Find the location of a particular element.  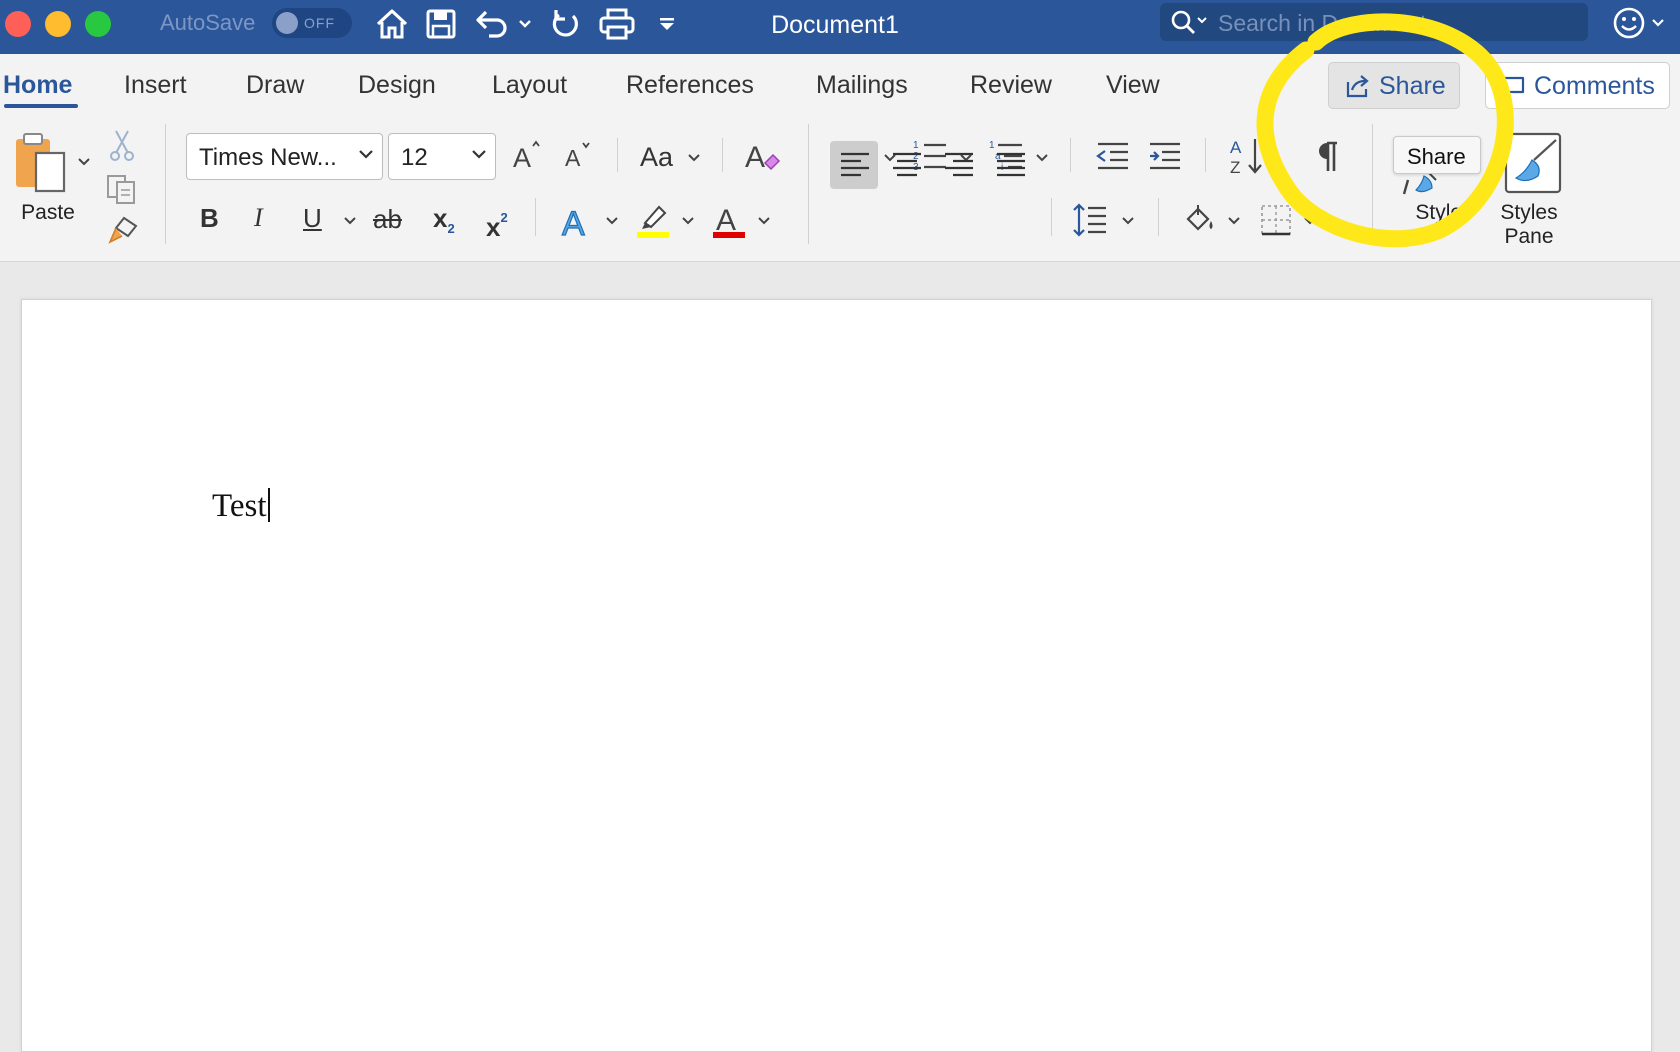

paste-options-chevron-down-icon is located at coordinates (84, 162).